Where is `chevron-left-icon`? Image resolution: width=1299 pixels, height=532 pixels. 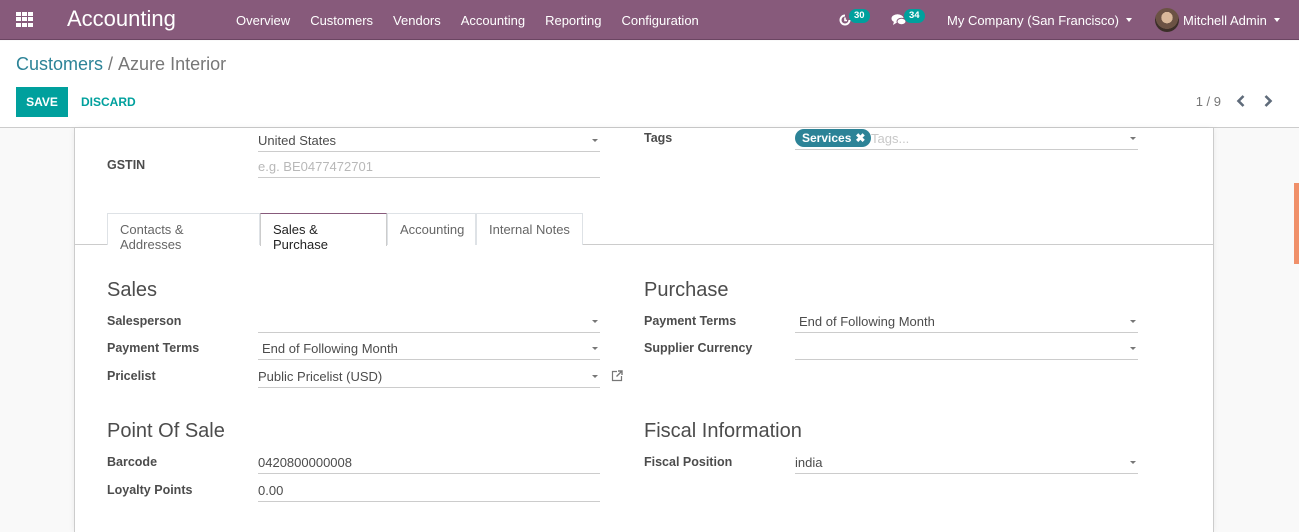
chevron-left-icon is located at coordinates (1240, 101).